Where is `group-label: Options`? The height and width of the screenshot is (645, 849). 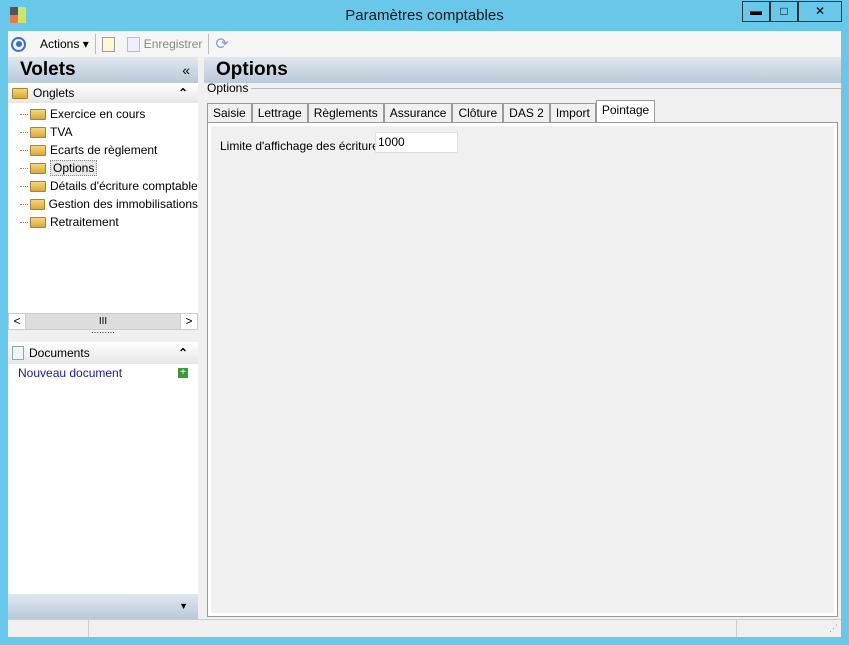
group-label: Options is located at coordinates (228, 88).